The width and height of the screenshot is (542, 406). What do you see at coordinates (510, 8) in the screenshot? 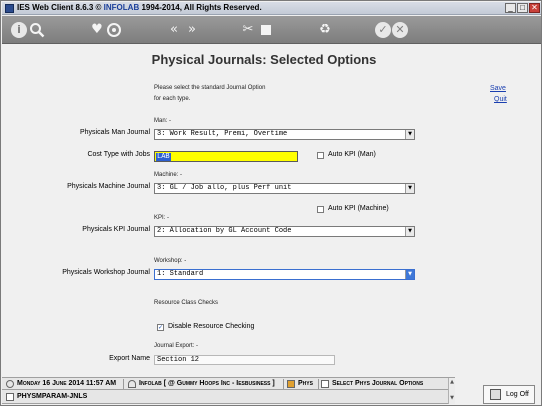
I see `minimize-button: _` at bounding box center [510, 8].